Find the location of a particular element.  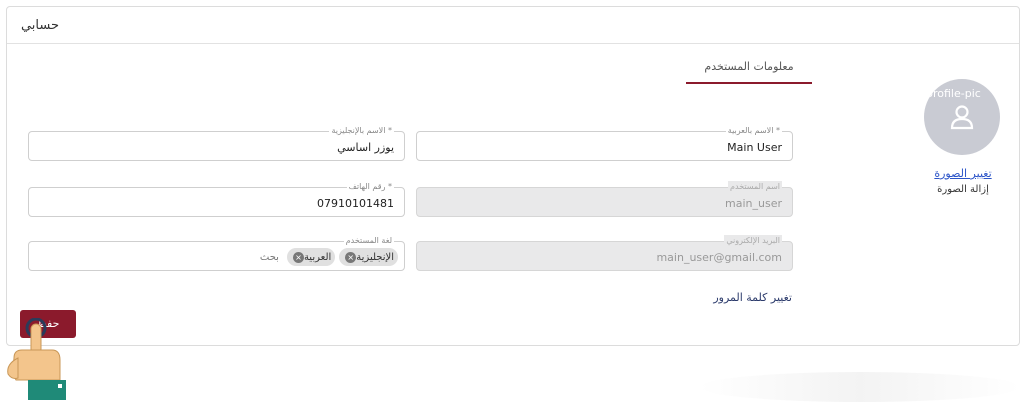

phone-value: 07910101481 is located at coordinates (355, 203).